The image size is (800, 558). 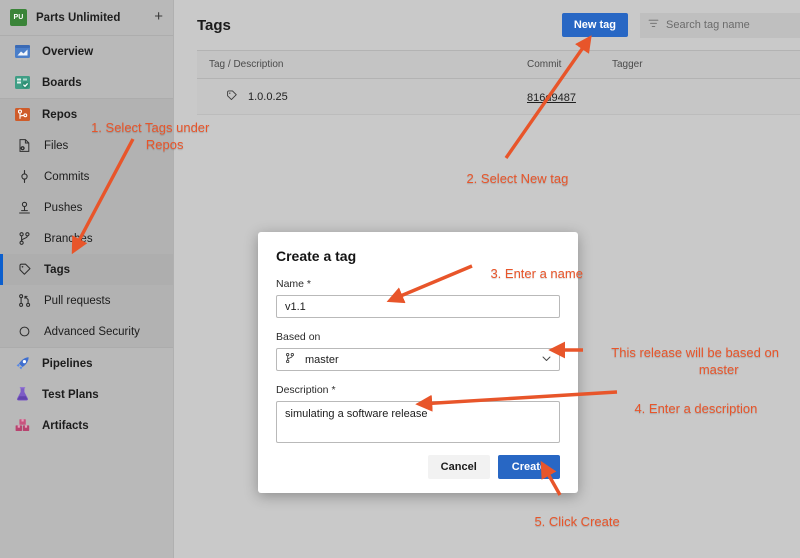 I want to click on based-on-field-label: Based on, so click(x=298, y=337).